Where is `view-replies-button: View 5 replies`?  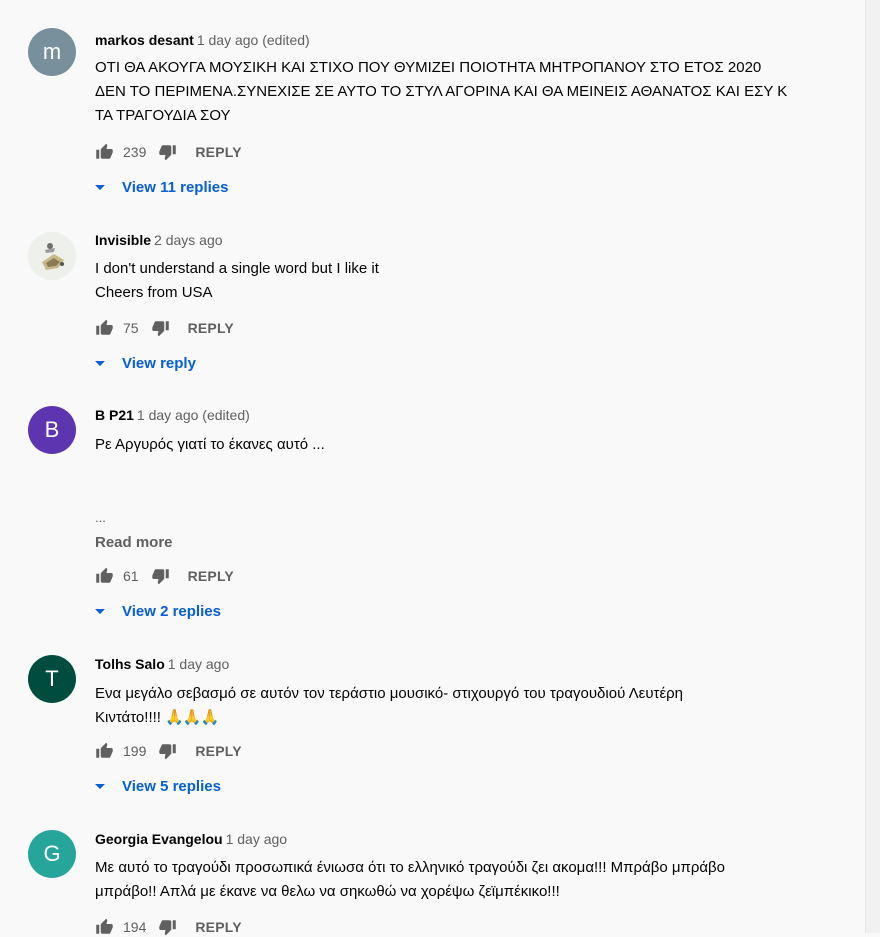
view-replies-button: View 5 replies is located at coordinates (158, 786).